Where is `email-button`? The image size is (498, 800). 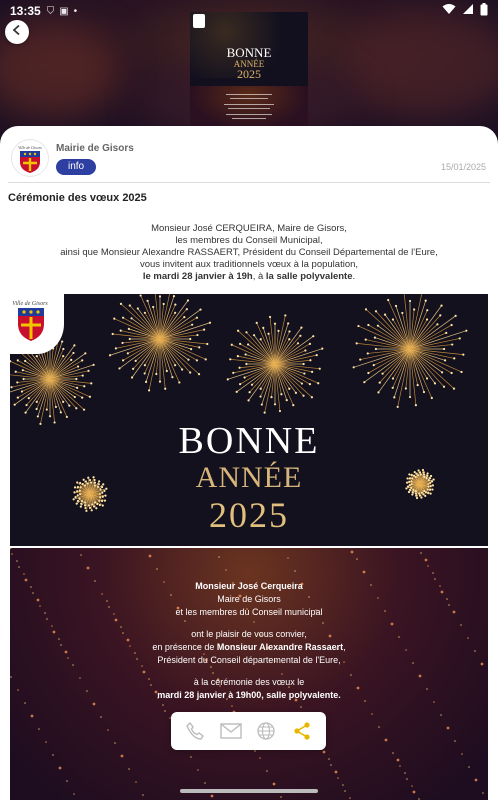 email-button is located at coordinates (231, 731).